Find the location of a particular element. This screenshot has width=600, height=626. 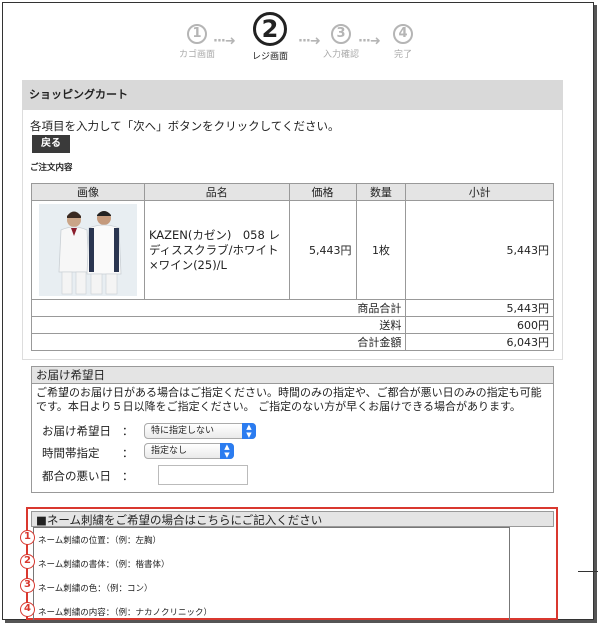

column-header: 小計 is located at coordinates (479, 192).